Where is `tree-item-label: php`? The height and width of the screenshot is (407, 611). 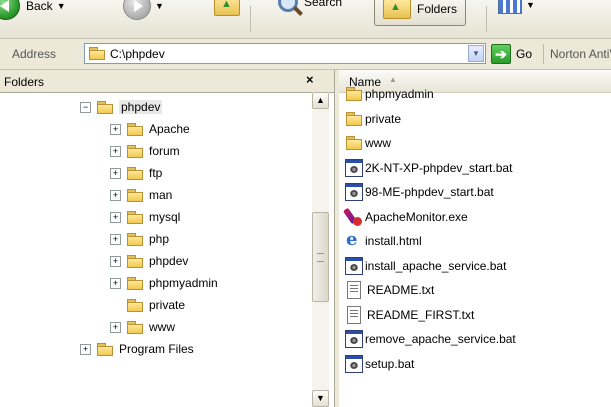
tree-item-label: php is located at coordinates (159, 239).